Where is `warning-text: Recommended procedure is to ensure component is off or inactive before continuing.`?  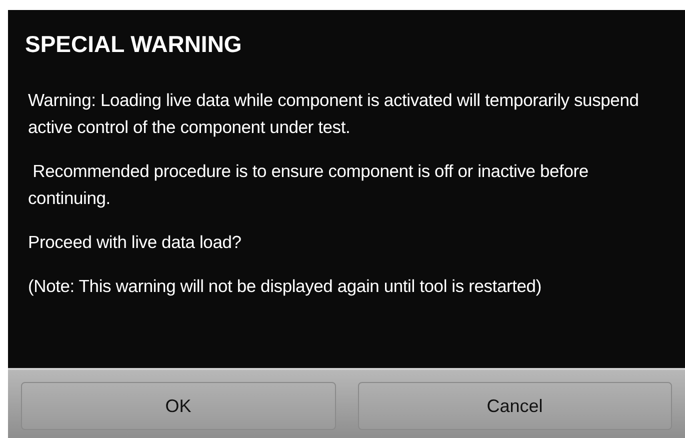 warning-text: Recommended procedure is to ensure component is off or inactive before continuing. is located at coordinates (309, 185).